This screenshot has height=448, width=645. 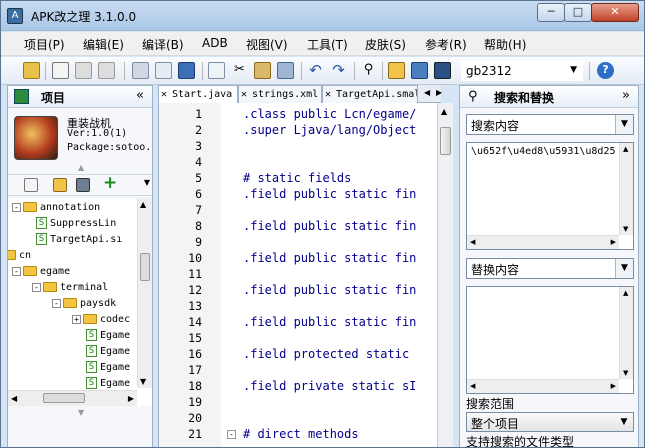 I want to click on code-line: # direct methods, so click(x=301, y=434).